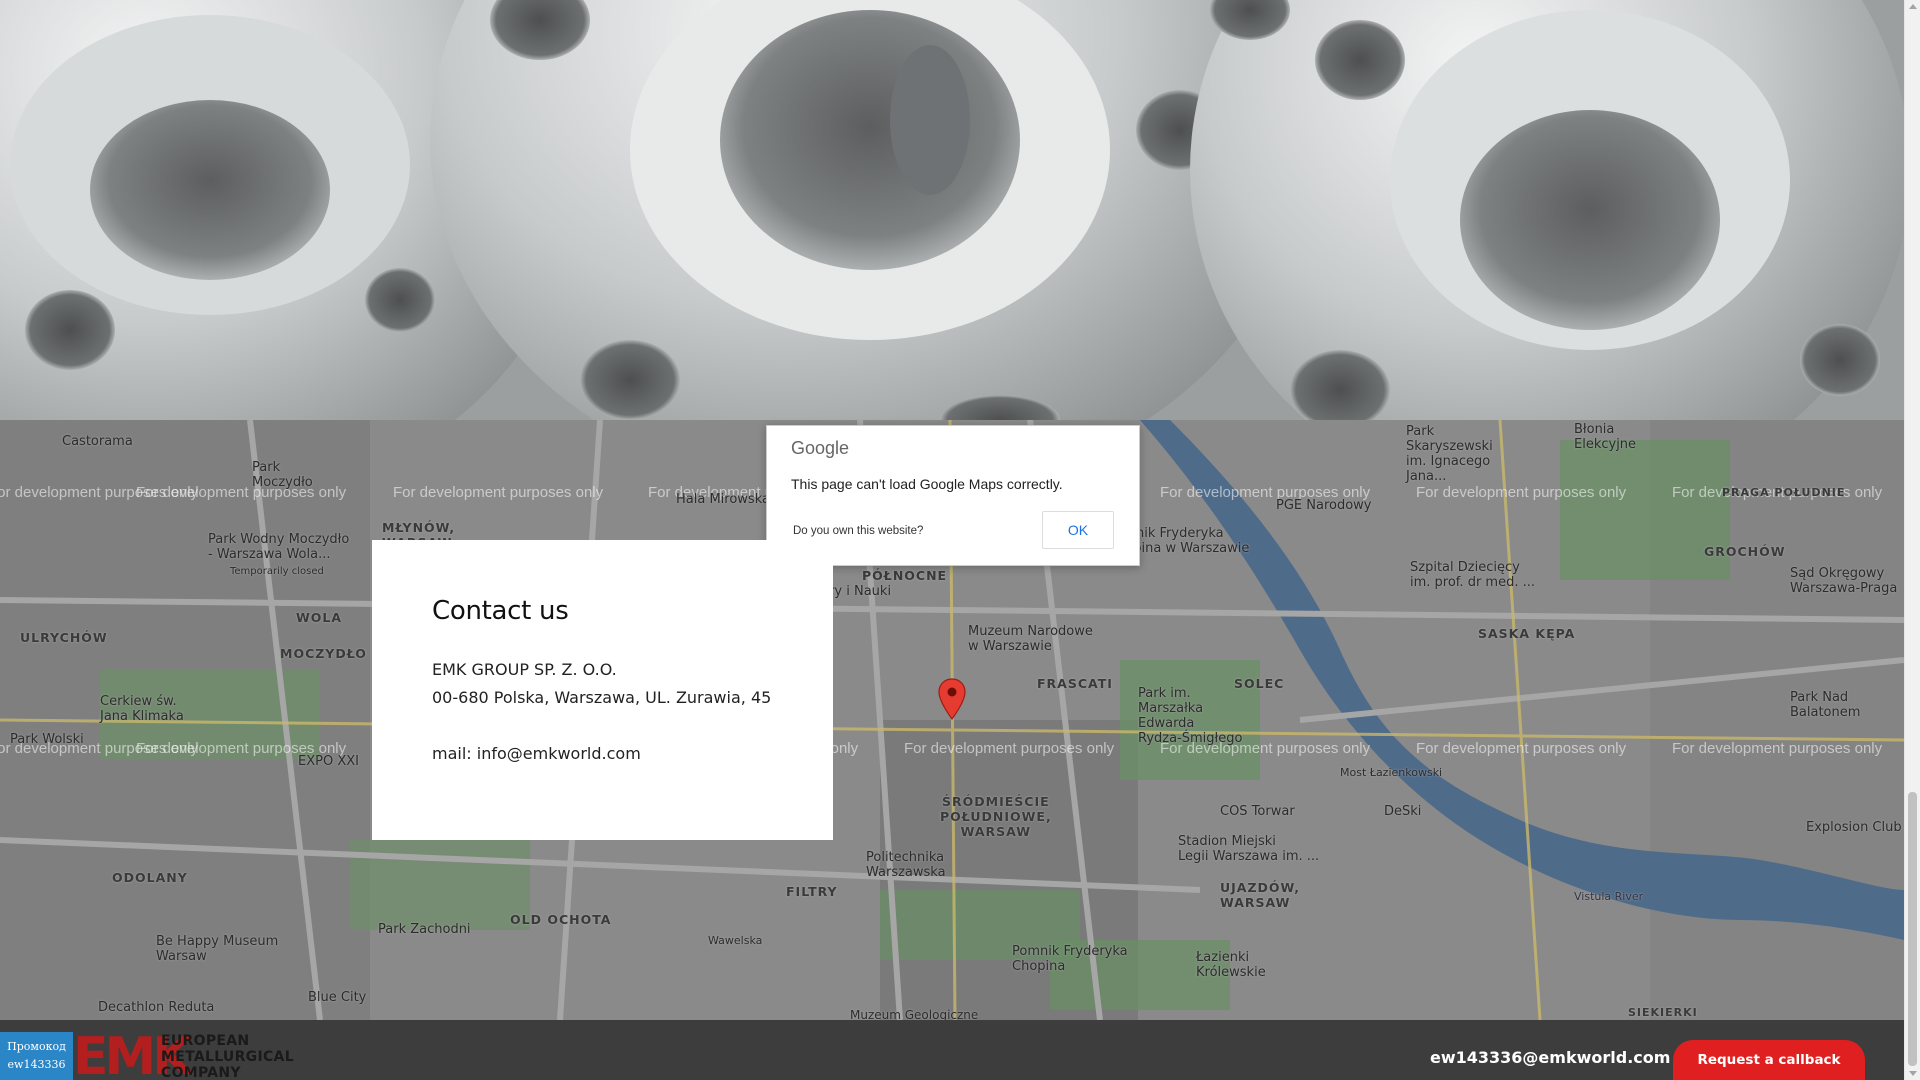 The image size is (1920, 1080). What do you see at coordinates (559, 753) in the screenshot?
I see `contact-mail-link: info@emkworld.com` at bounding box center [559, 753].